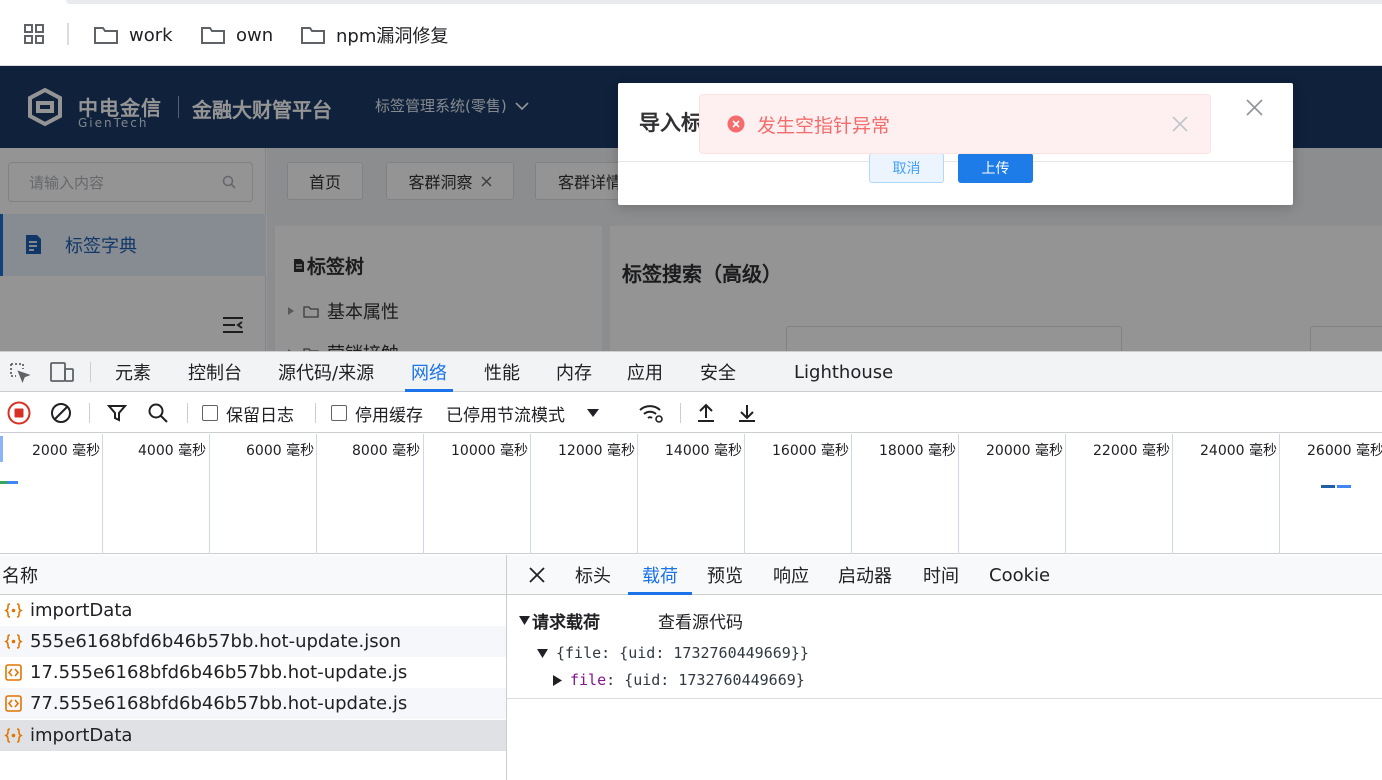 The image size is (1382, 780). I want to click on timeline-label: 6000 毫秒, so click(280, 451).